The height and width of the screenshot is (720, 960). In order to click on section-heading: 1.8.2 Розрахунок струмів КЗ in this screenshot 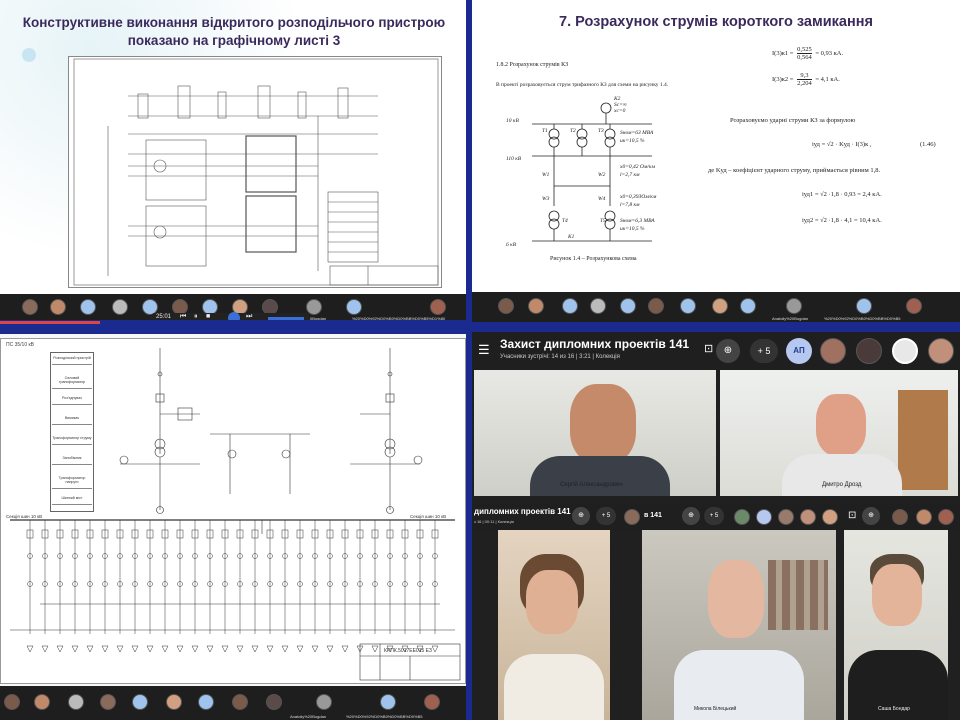, I will do `click(532, 65)`.